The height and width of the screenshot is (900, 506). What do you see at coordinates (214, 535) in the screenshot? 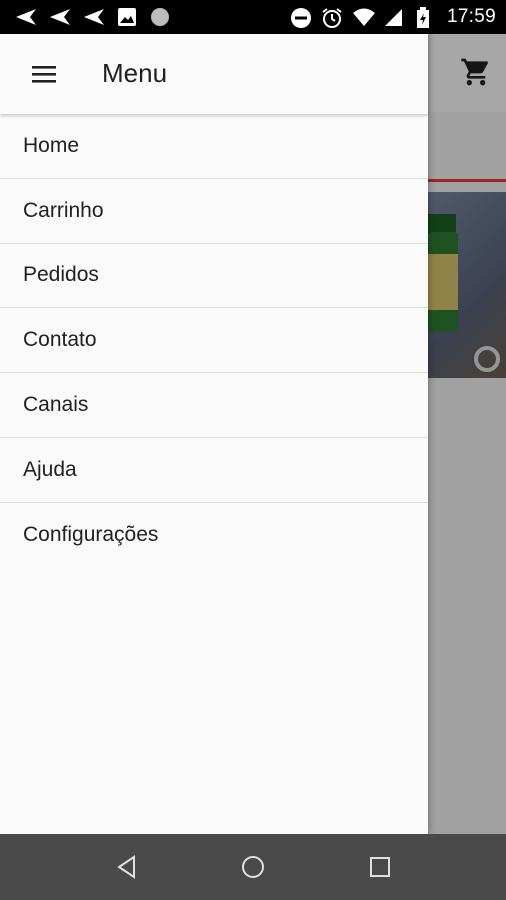
I see `menu-item-configuracoes: Configurações` at bounding box center [214, 535].